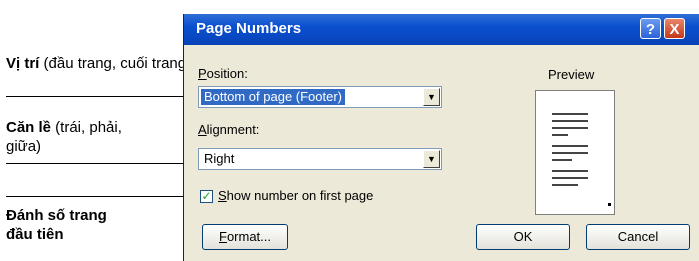 The height and width of the screenshot is (261, 699). Describe the element at coordinates (638, 237) in the screenshot. I see `cancel-button: Cancel` at that location.